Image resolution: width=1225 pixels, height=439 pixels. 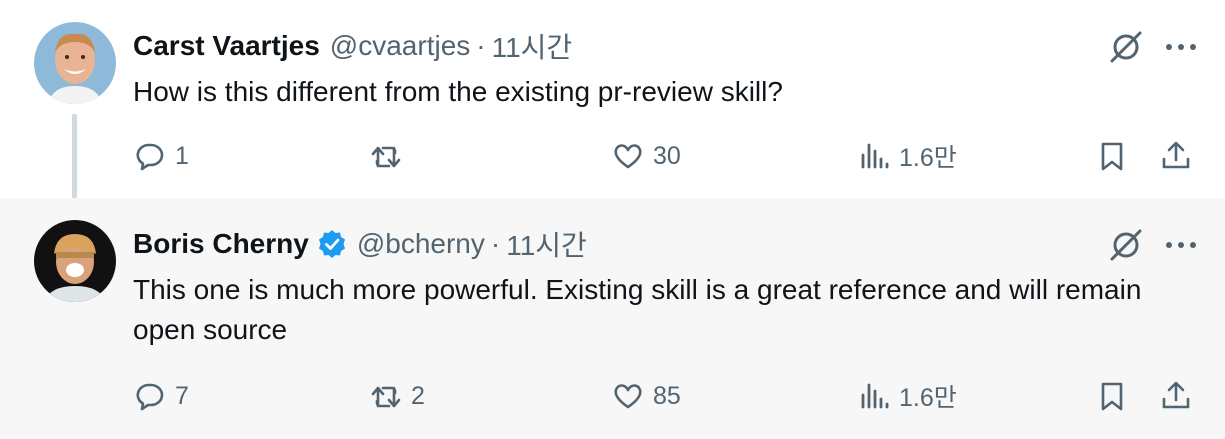 What do you see at coordinates (1181, 47) in the screenshot?
I see `more-icon` at bounding box center [1181, 47].